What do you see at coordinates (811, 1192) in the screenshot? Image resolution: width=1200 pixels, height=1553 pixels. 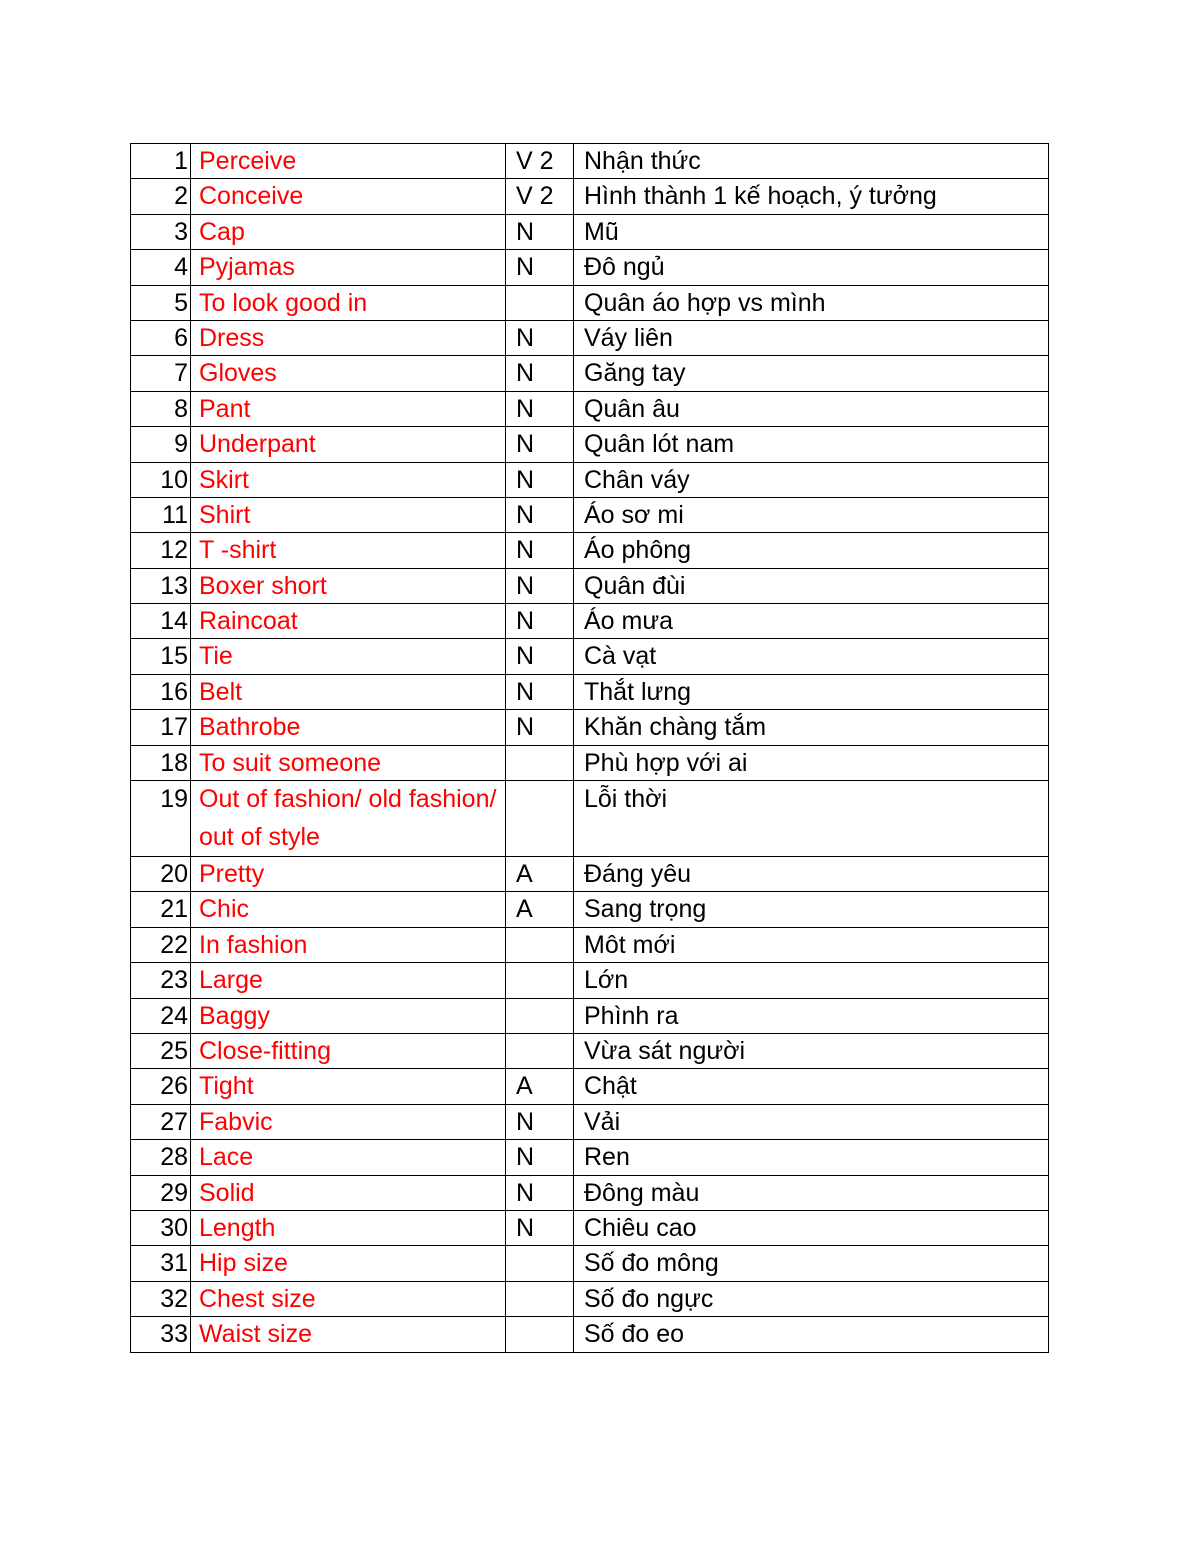 I see `meaning-cell: Đông màu` at bounding box center [811, 1192].